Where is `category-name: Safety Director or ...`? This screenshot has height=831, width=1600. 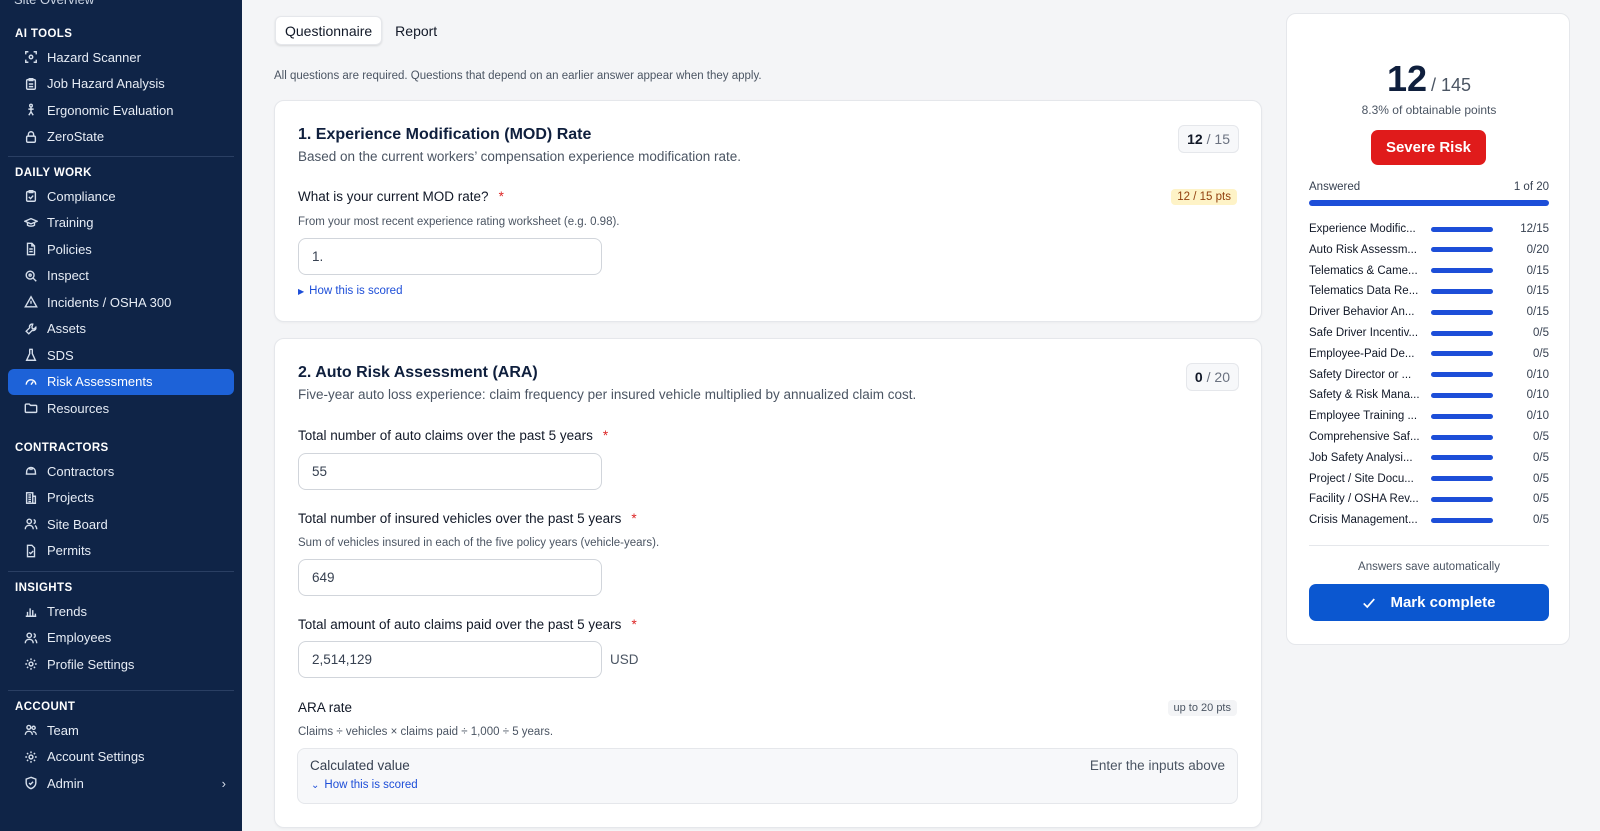 category-name: Safety Director or ... is located at coordinates (1360, 374).